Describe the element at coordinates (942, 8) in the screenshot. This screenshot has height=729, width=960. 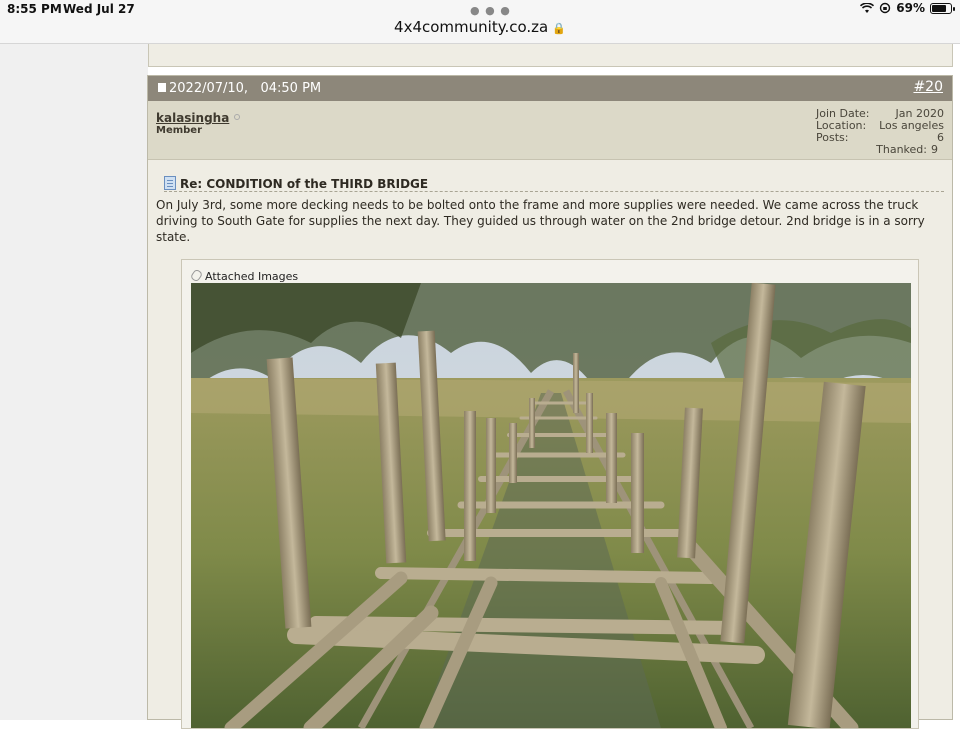
I see `battery-icon` at that location.